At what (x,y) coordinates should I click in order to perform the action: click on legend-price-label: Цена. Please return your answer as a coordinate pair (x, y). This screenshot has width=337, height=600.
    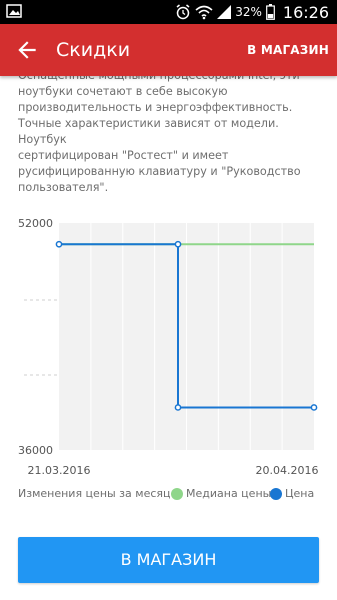
    Looking at the image, I should click on (300, 493).